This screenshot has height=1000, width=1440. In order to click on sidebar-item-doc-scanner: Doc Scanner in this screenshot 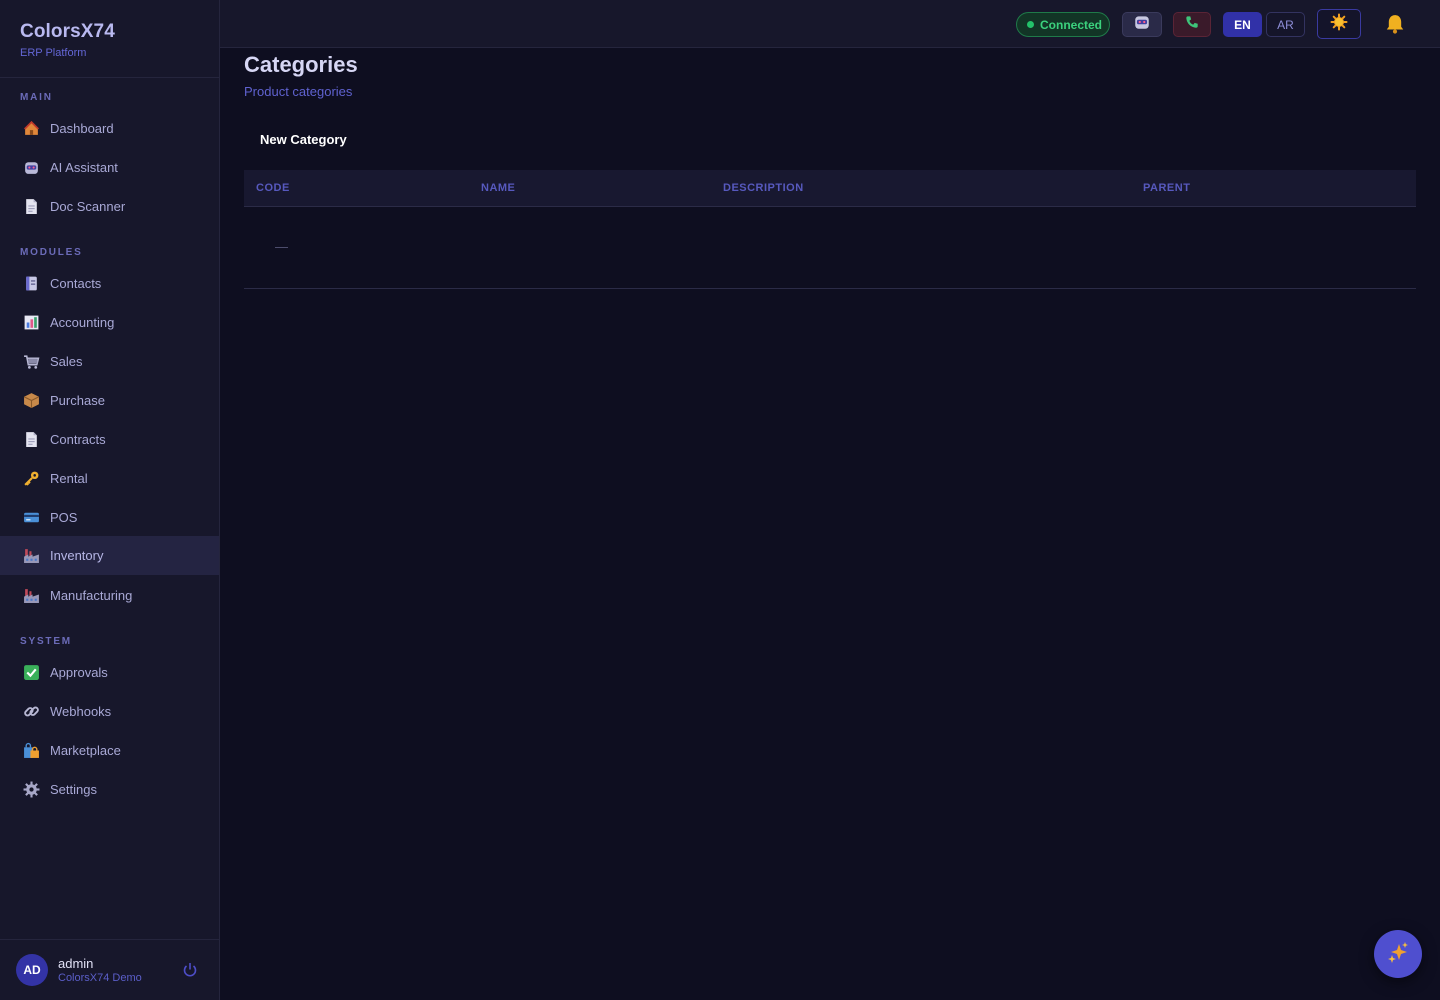, I will do `click(109, 206)`.